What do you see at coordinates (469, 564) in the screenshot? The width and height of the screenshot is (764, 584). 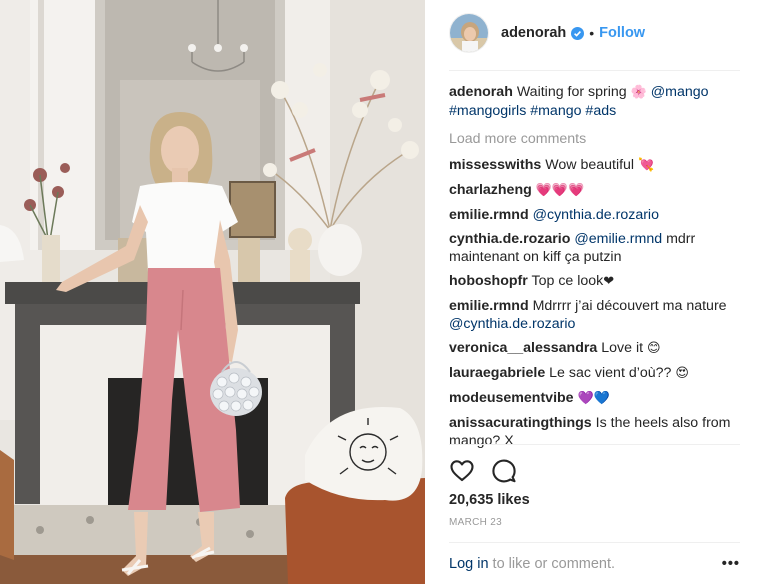 I see `login-link: Log in` at bounding box center [469, 564].